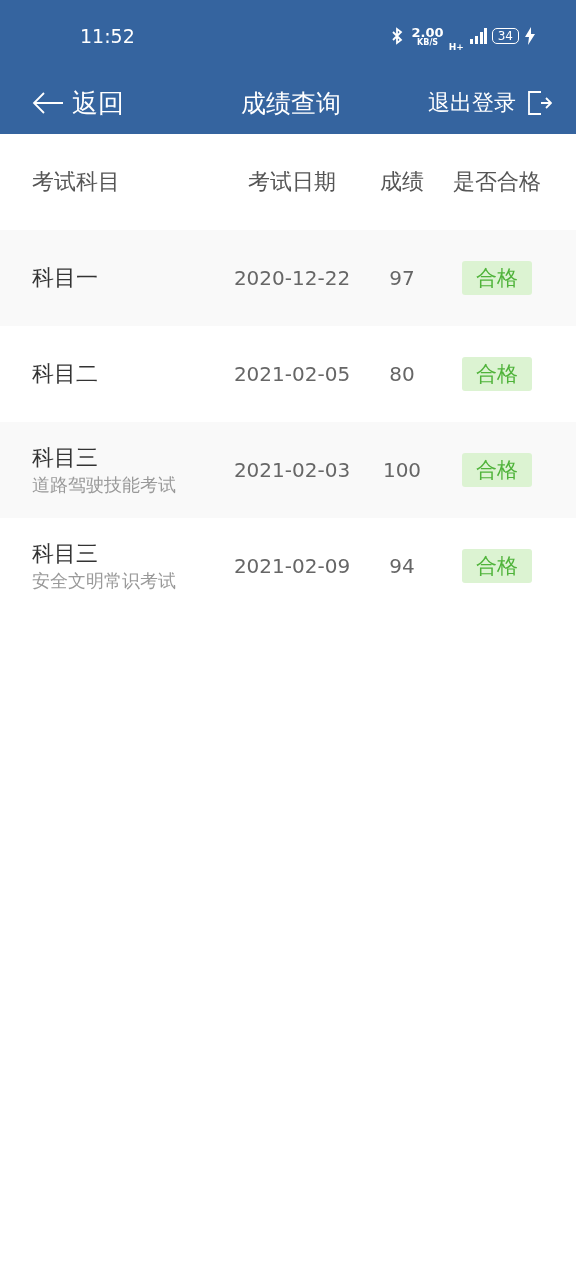 The width and height of the screenshot is (576, 1280). Describe the element at coordinates (477, 36) in the screenshot. I see `signal-icon` at that location.